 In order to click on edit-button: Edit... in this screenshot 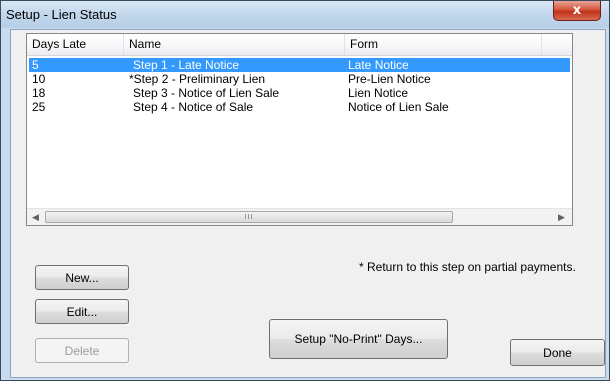, I will do `click(82, 311)`.